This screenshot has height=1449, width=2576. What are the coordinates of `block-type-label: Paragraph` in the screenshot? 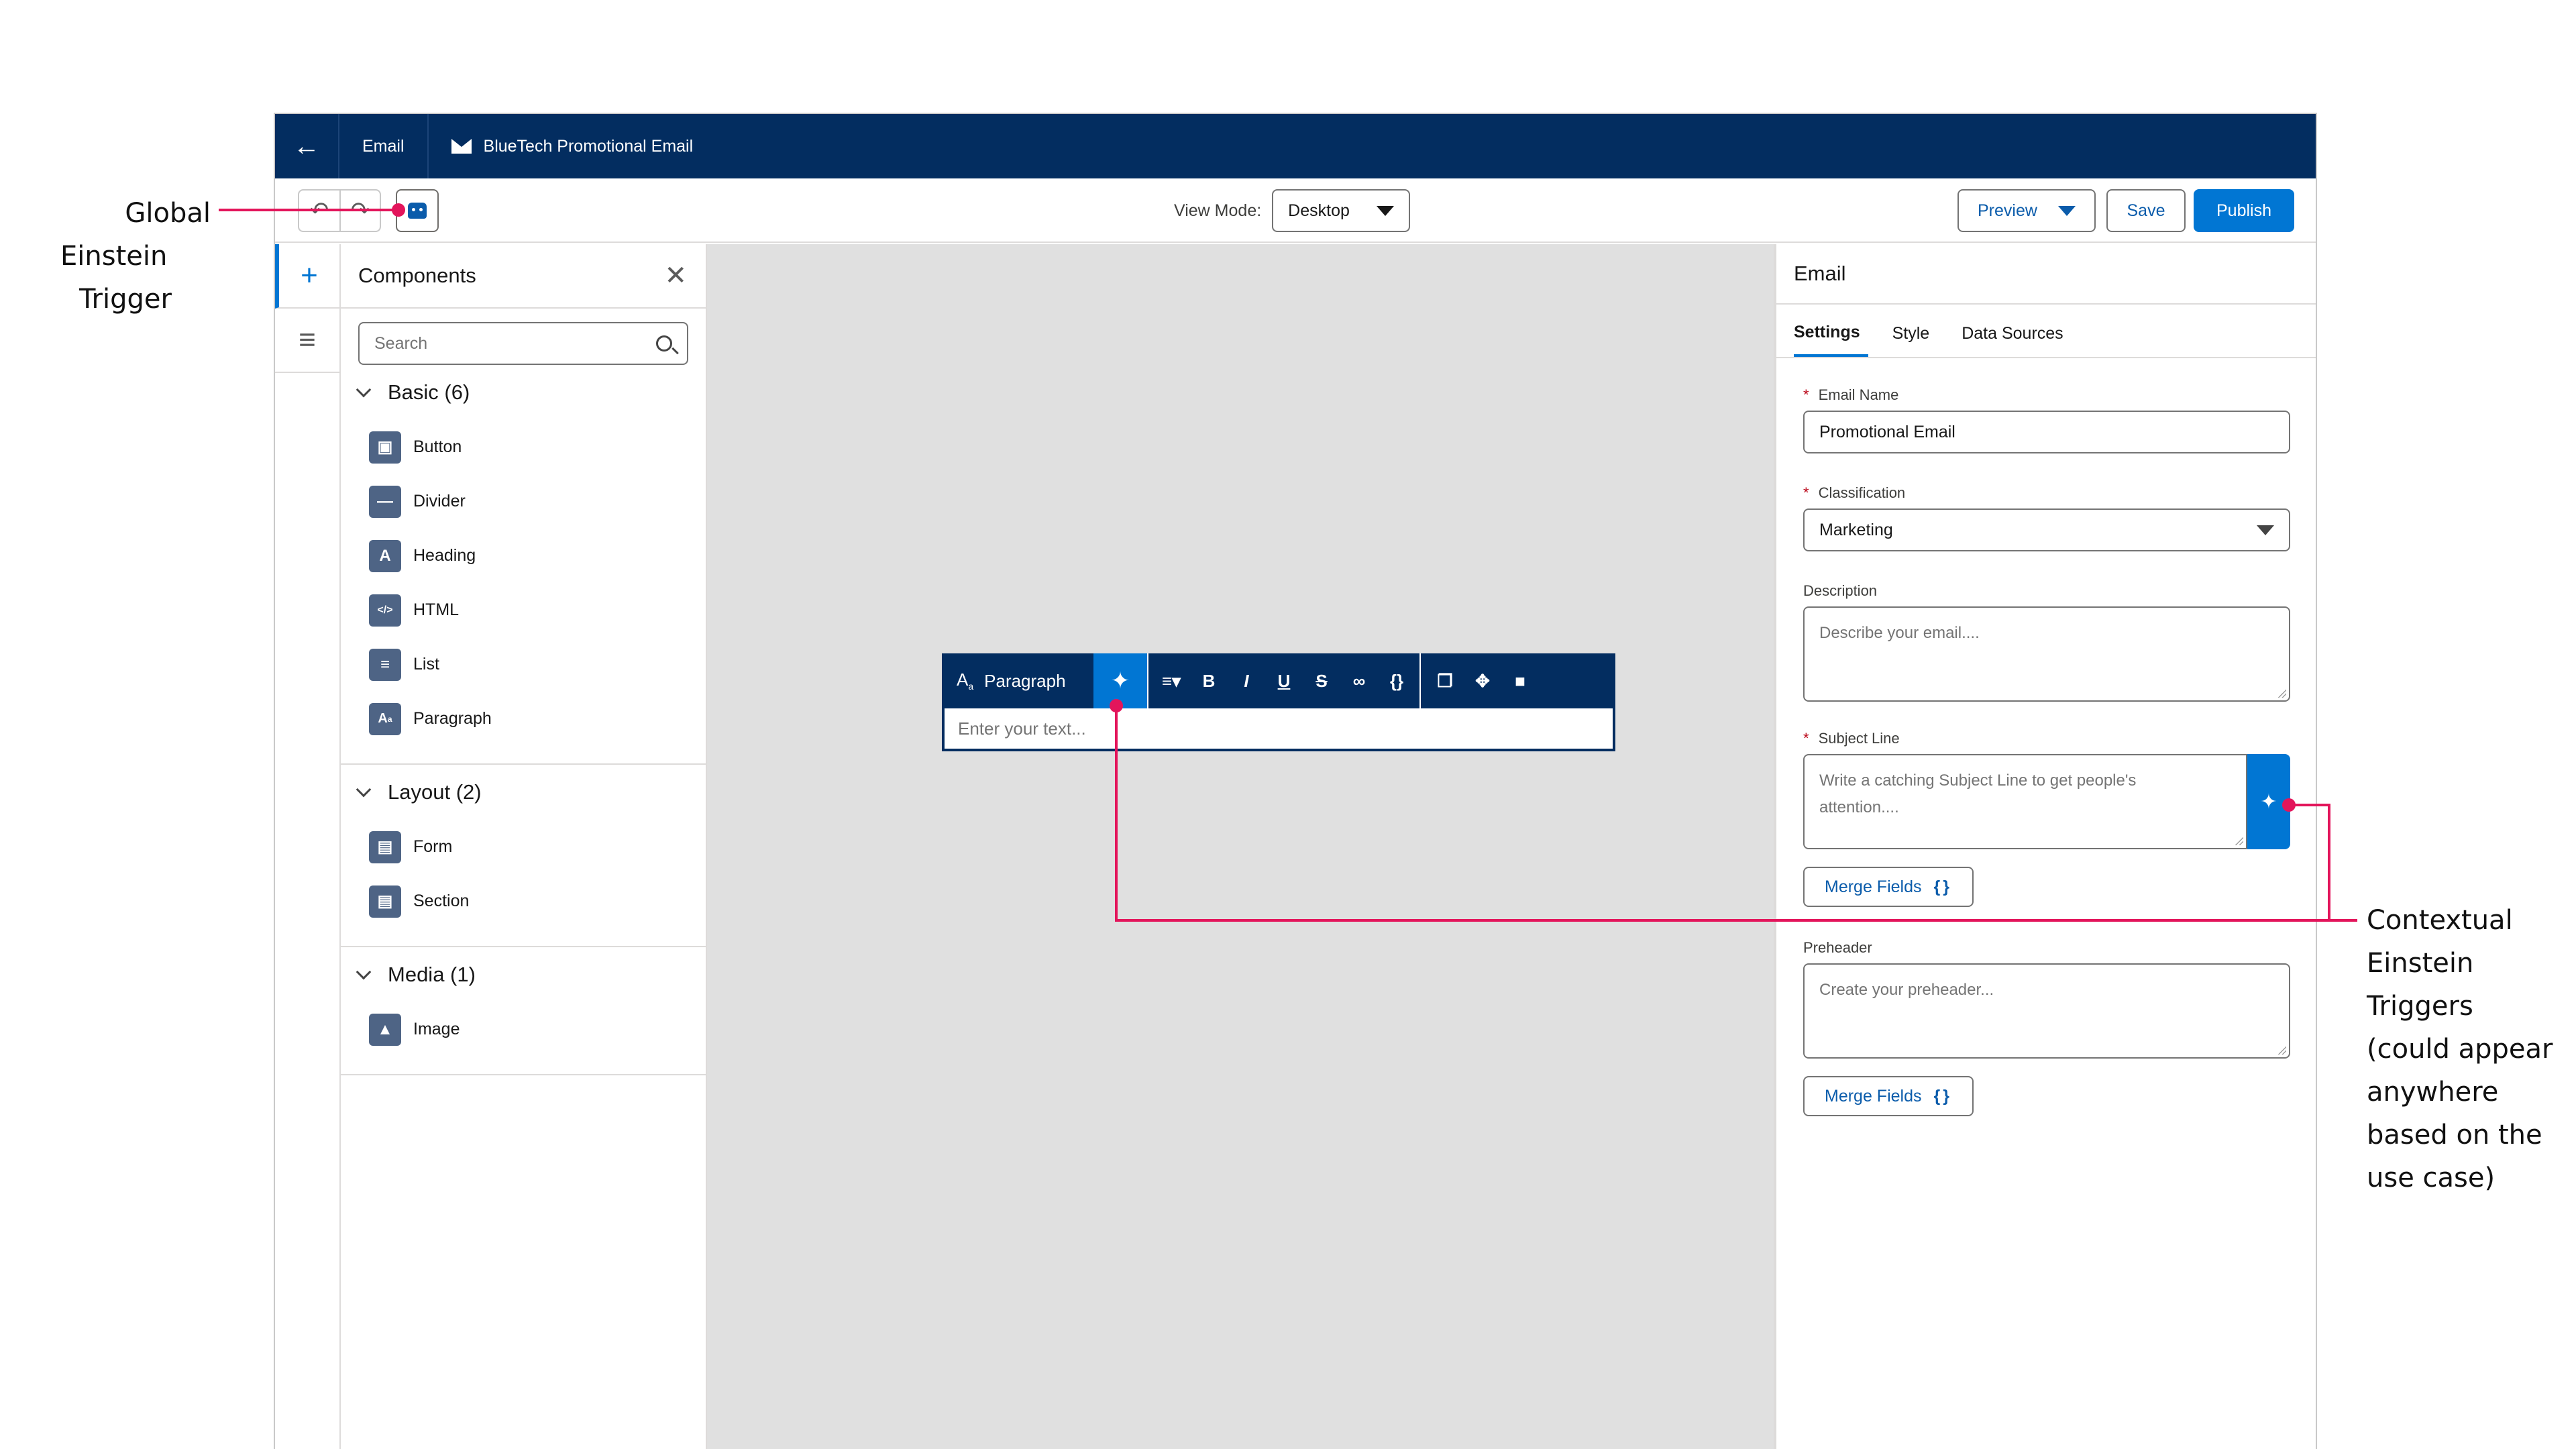 It's located at (1025, 680).